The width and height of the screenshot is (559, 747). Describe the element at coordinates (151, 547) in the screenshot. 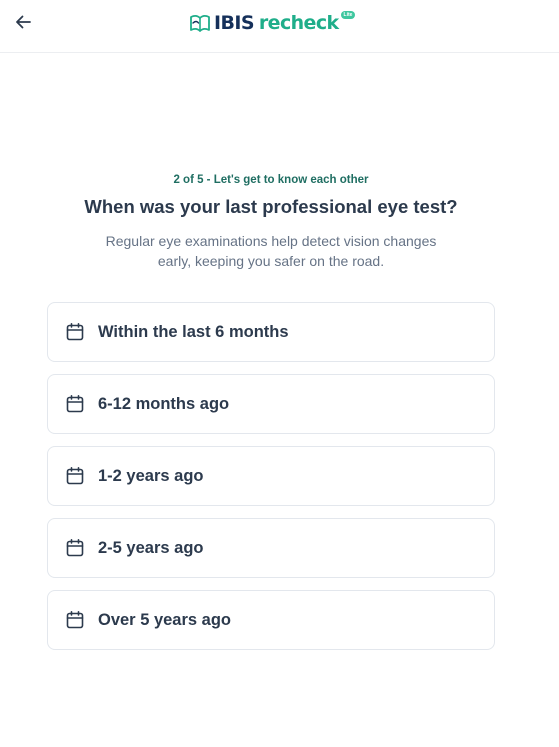

I see `option-label: 2-5 years ago` at that location.